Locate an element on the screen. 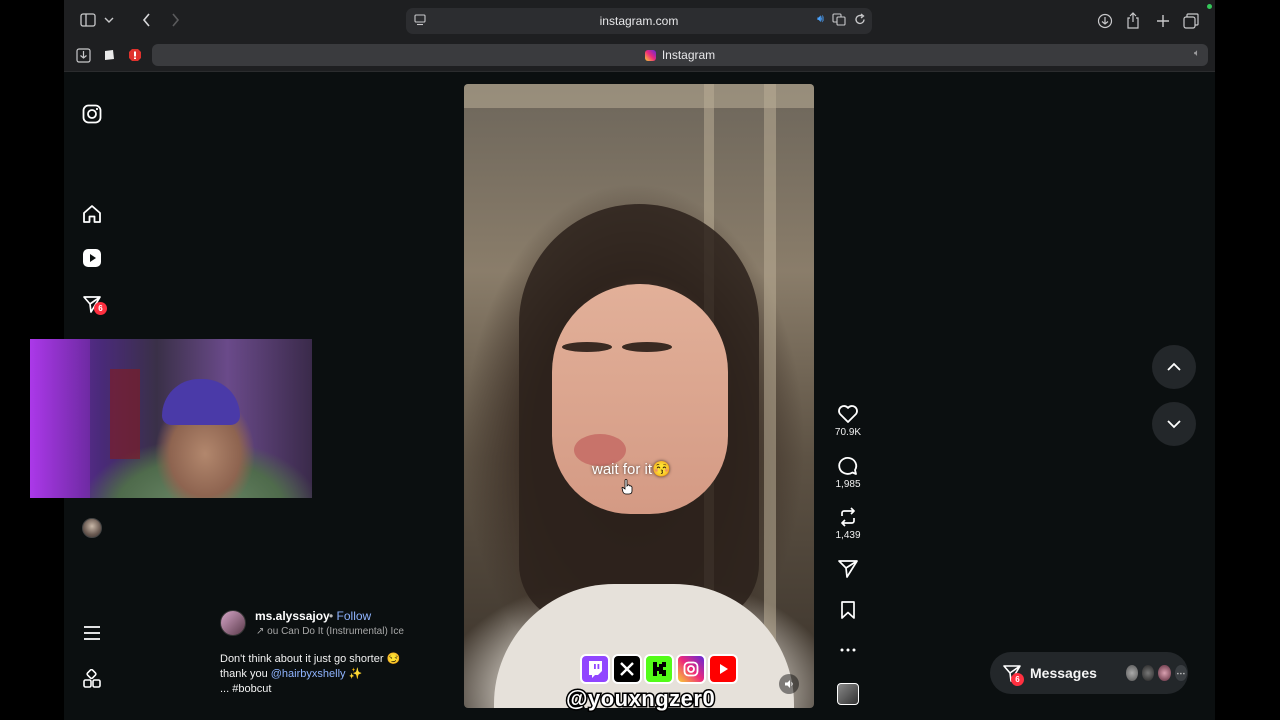  audio-track: ↗ ou Can Do It (Instrumental) Ice is located at coordinates (330, 631).